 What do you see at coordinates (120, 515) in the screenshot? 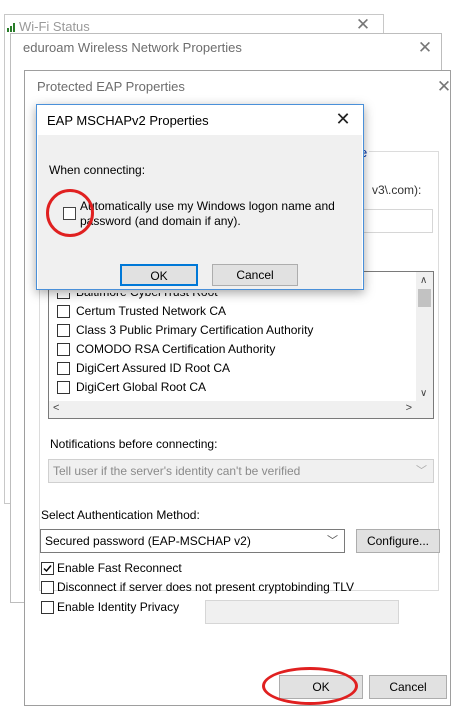
I see `auth-method-label: Select Authentication Method:` at bounding box center [120, 515].